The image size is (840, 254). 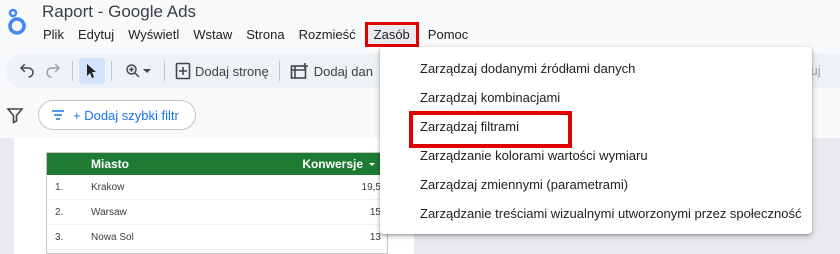 I want to click on add-quick-filter-button: + Dodaj szybki filtr, so click(x=117, y=115).